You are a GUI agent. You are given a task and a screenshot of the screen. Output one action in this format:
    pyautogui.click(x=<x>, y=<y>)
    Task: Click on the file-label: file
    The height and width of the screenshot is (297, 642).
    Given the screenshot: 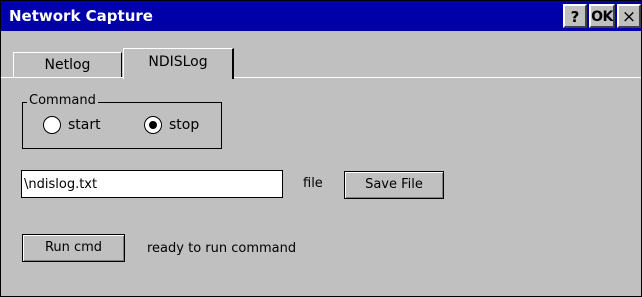 What is the action you would take?
    pyautogui.click(x=313, y=183)
    